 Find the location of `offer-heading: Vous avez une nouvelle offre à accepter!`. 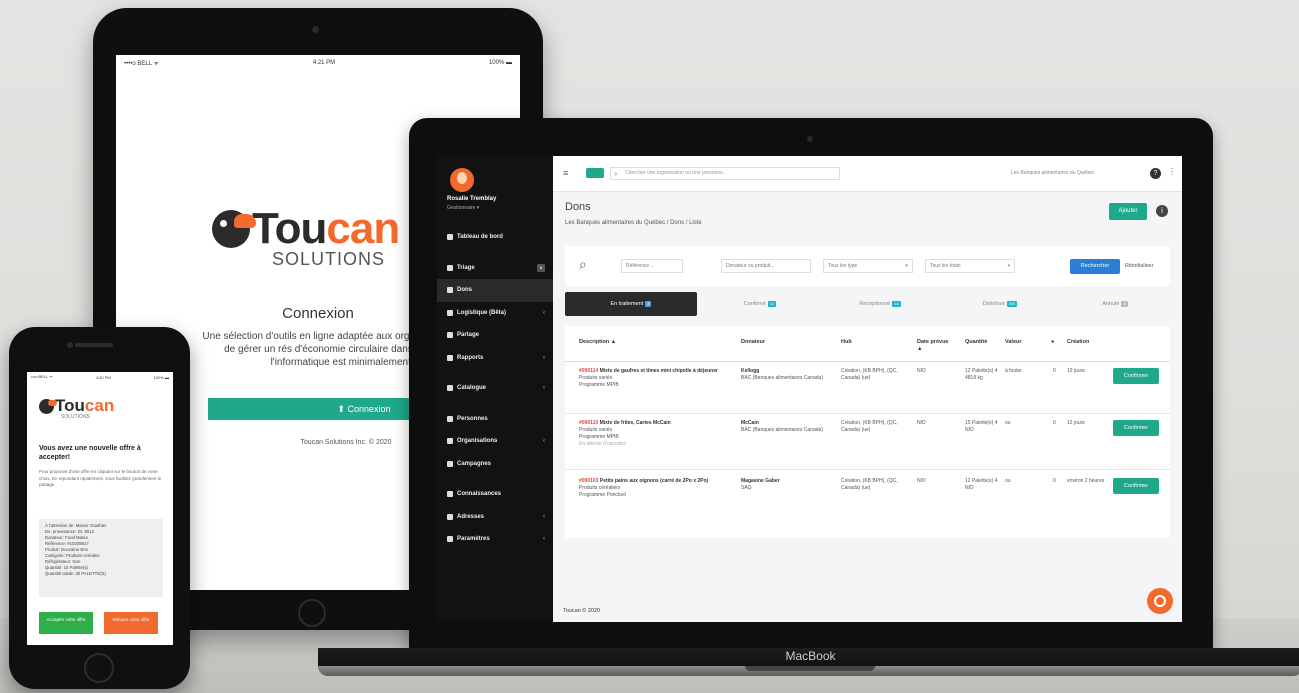

offer-heading: Vous avez une nouvelle offre à accepter! is located at coordinates (90, 453).